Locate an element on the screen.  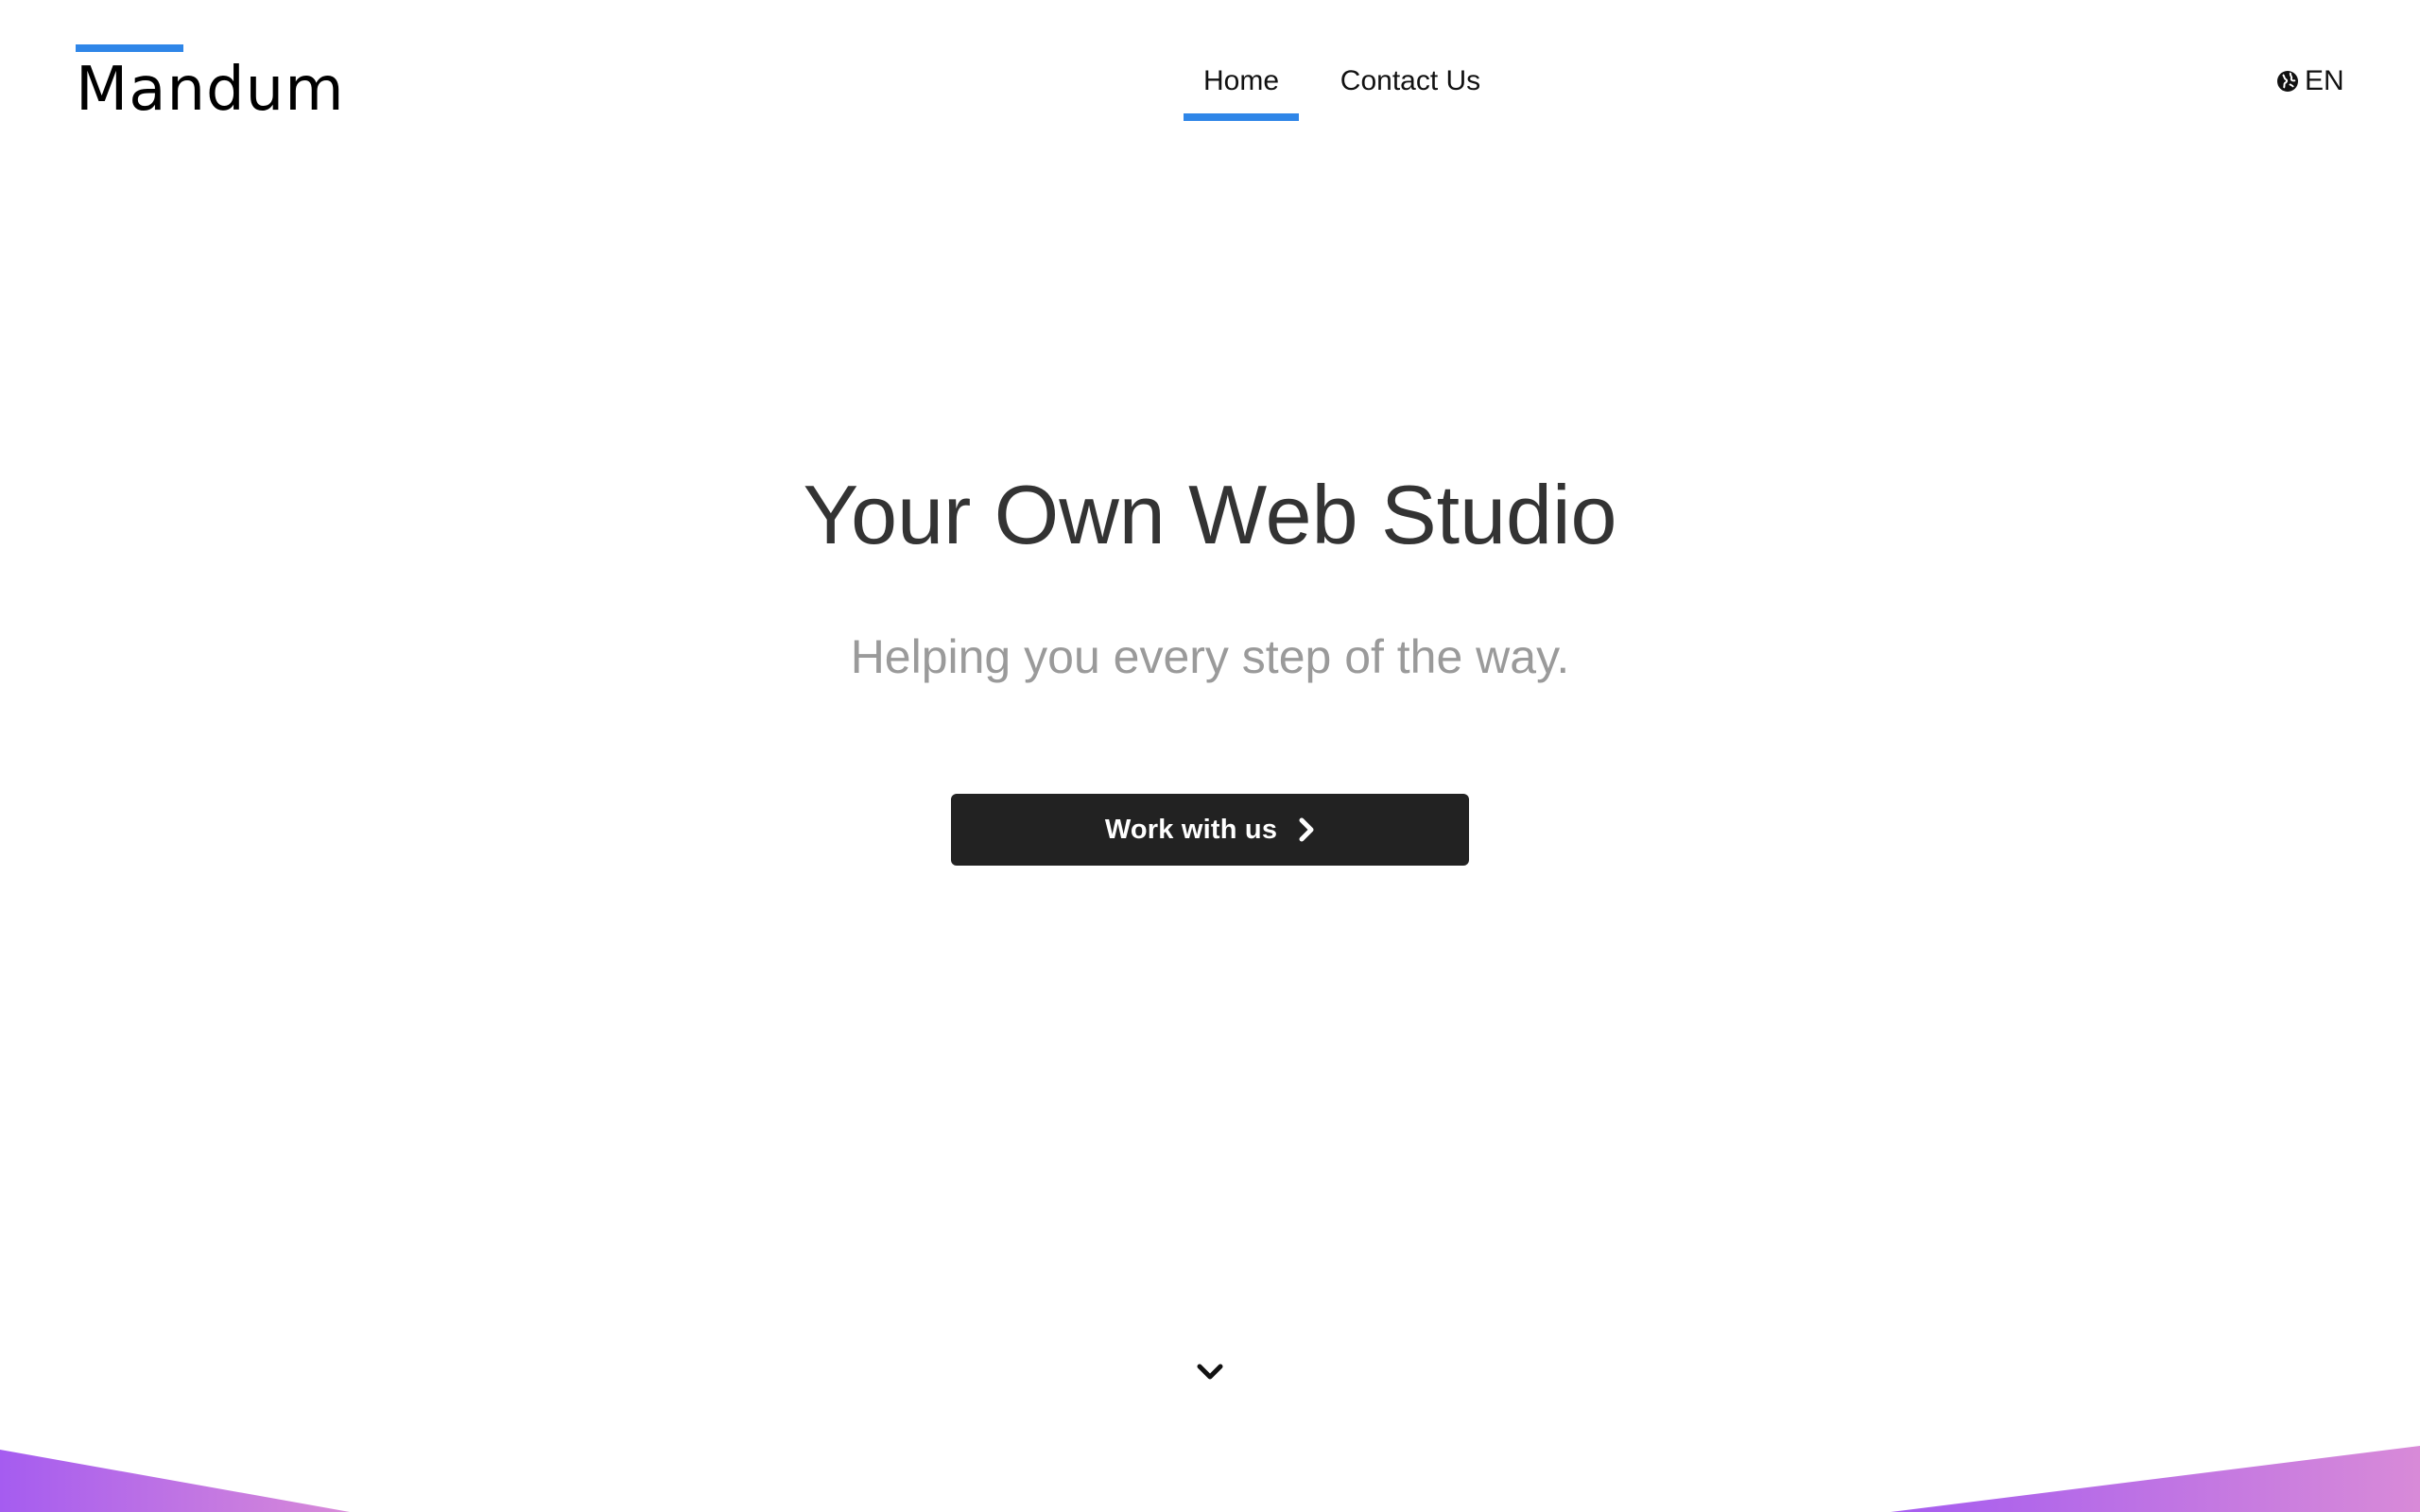
hero-subtitle: Helping you every step of the way. is located at coordinates (1210, 656).